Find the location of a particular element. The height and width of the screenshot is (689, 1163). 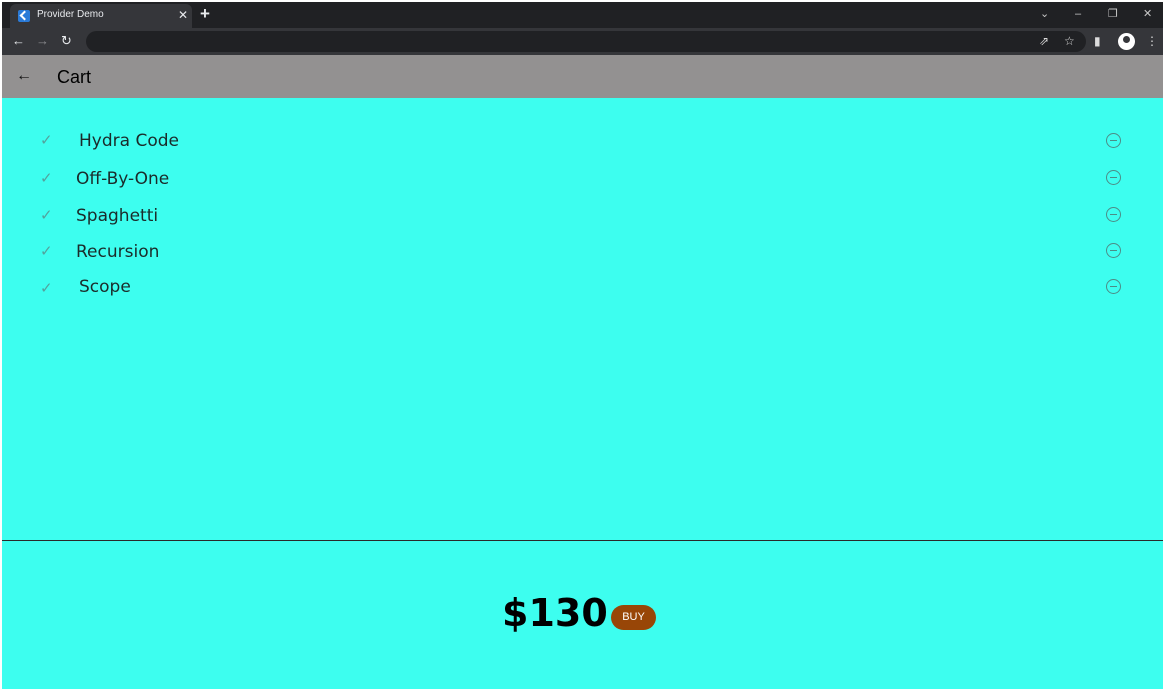

cart-item: ✓ Off-By-One is located at coordinates (582, 181).